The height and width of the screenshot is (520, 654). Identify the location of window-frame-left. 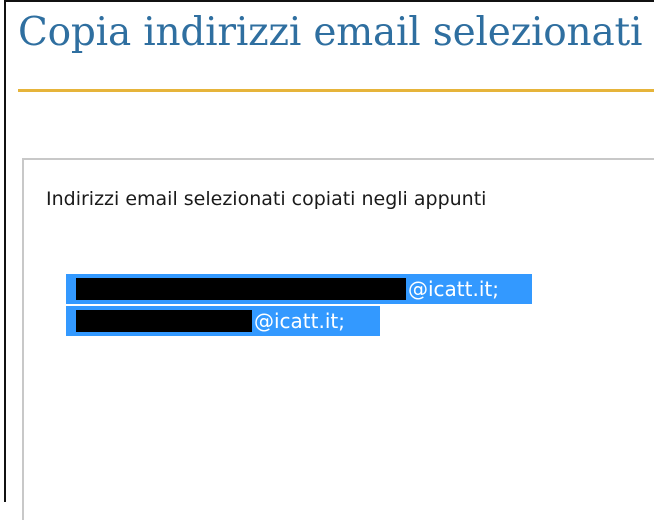
(5, 251).